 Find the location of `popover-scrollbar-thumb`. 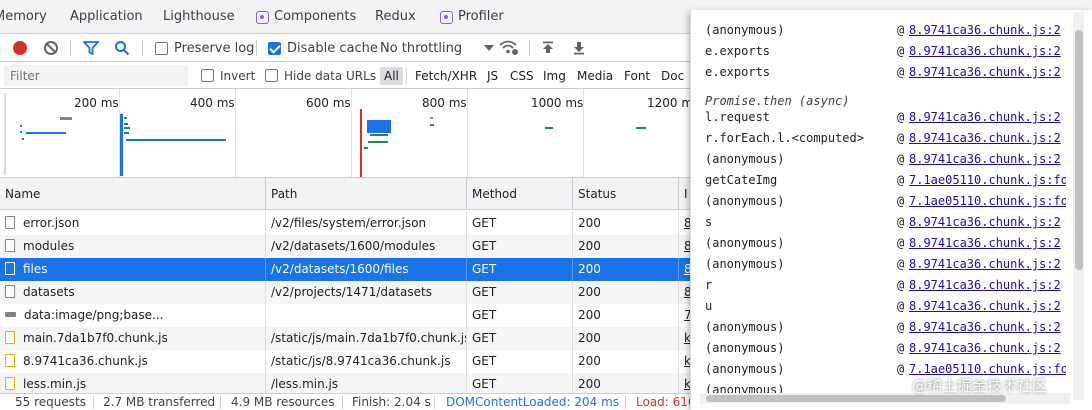

popover-scrollbar-thumb is located at coordinates (1079, 150).